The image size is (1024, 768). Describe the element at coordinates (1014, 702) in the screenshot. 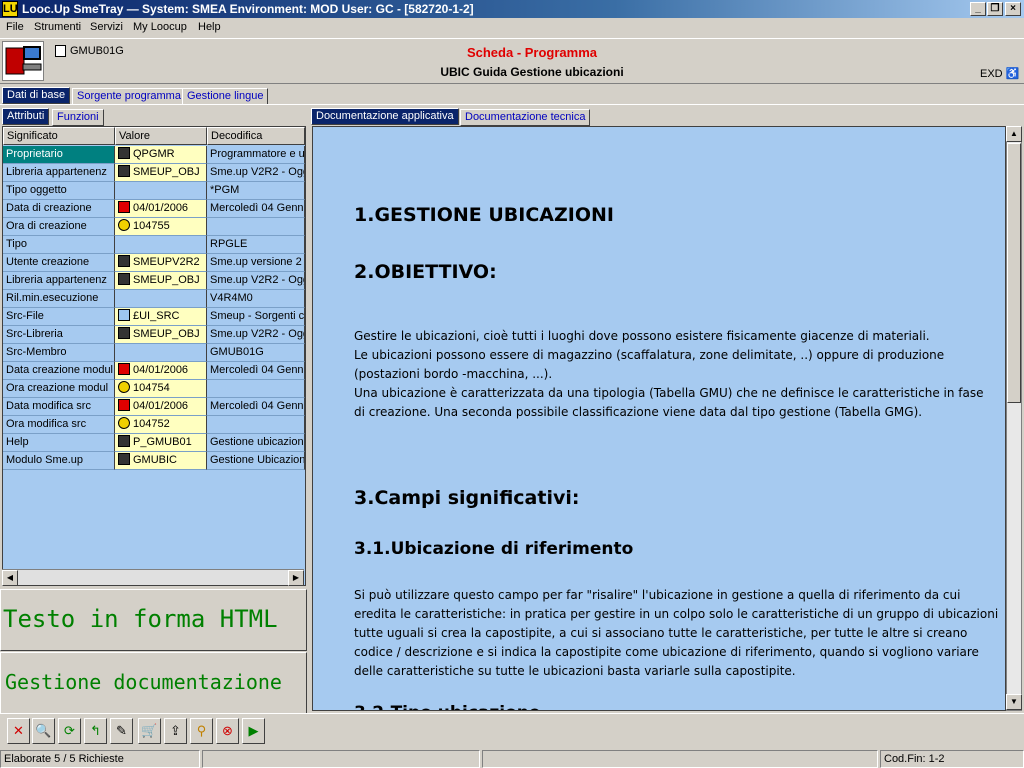

I see `scroll-down-icon: ▼` at that location.